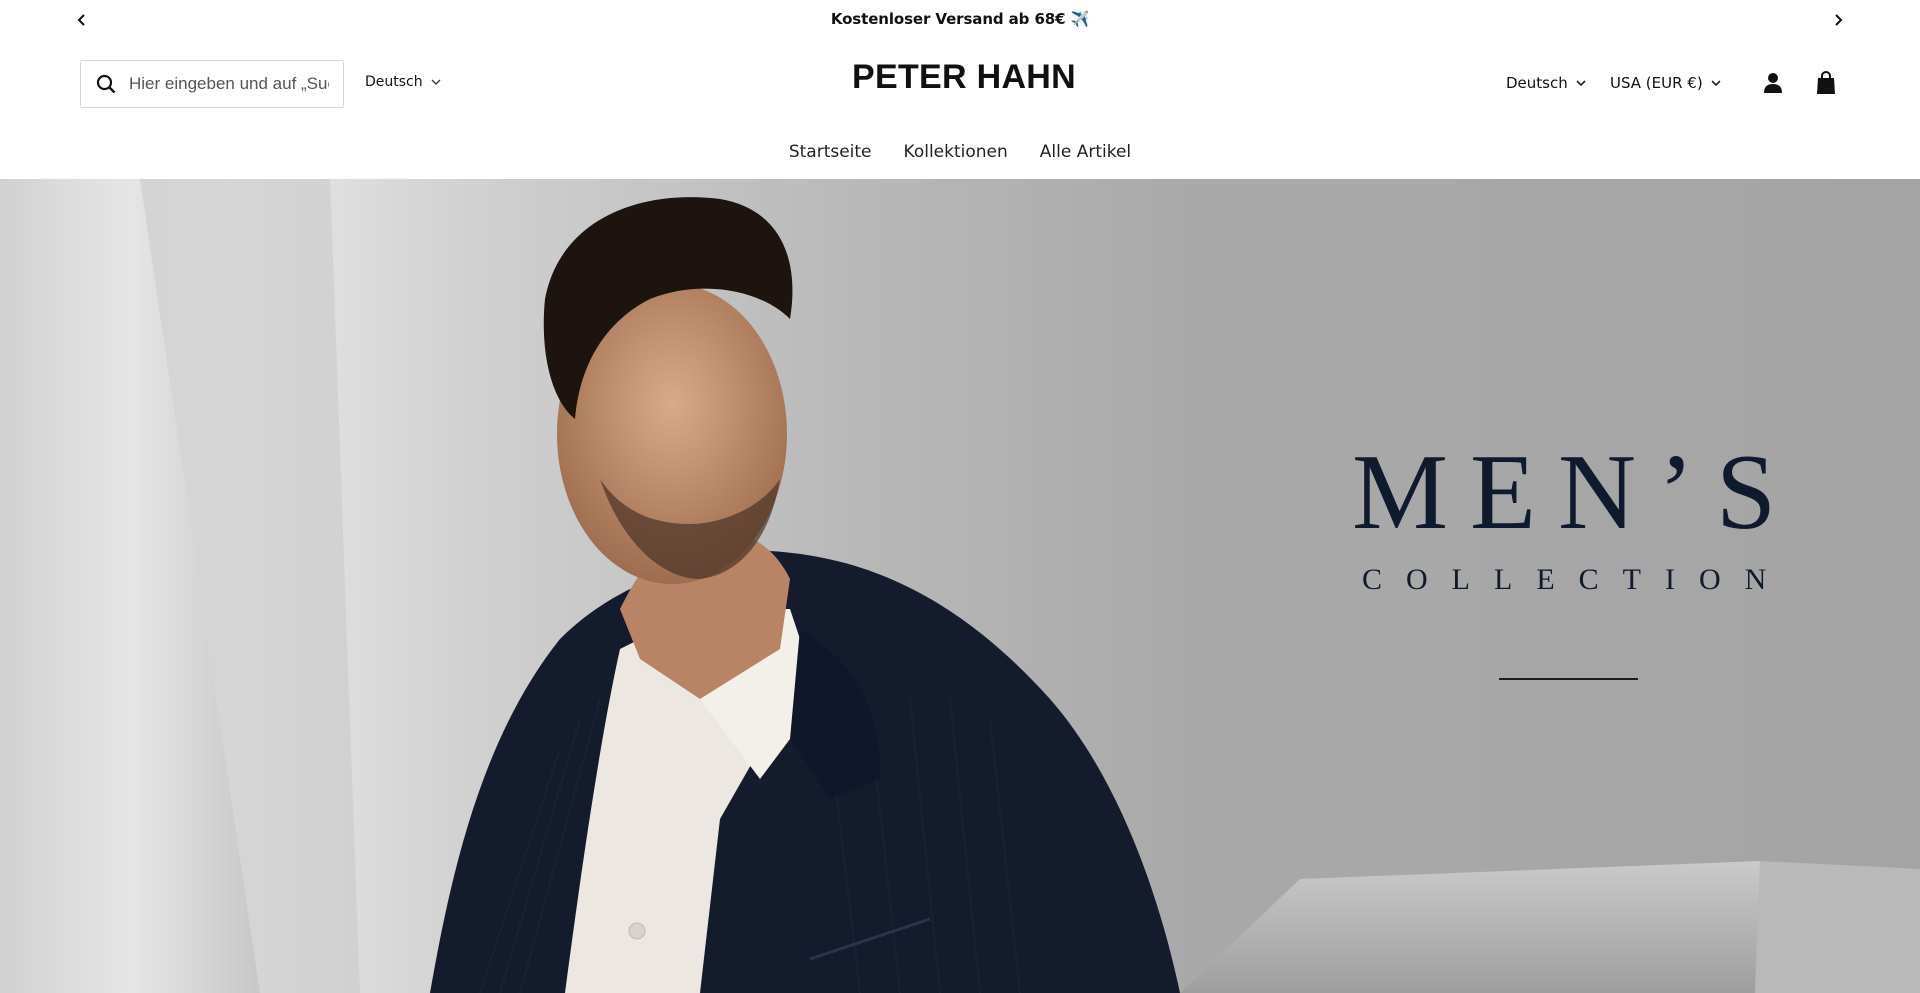  Describe the element at coordinates (1085, 152) in the screenshot. I see `nav-item-alle-artikel: Alle Artikel` at that location.